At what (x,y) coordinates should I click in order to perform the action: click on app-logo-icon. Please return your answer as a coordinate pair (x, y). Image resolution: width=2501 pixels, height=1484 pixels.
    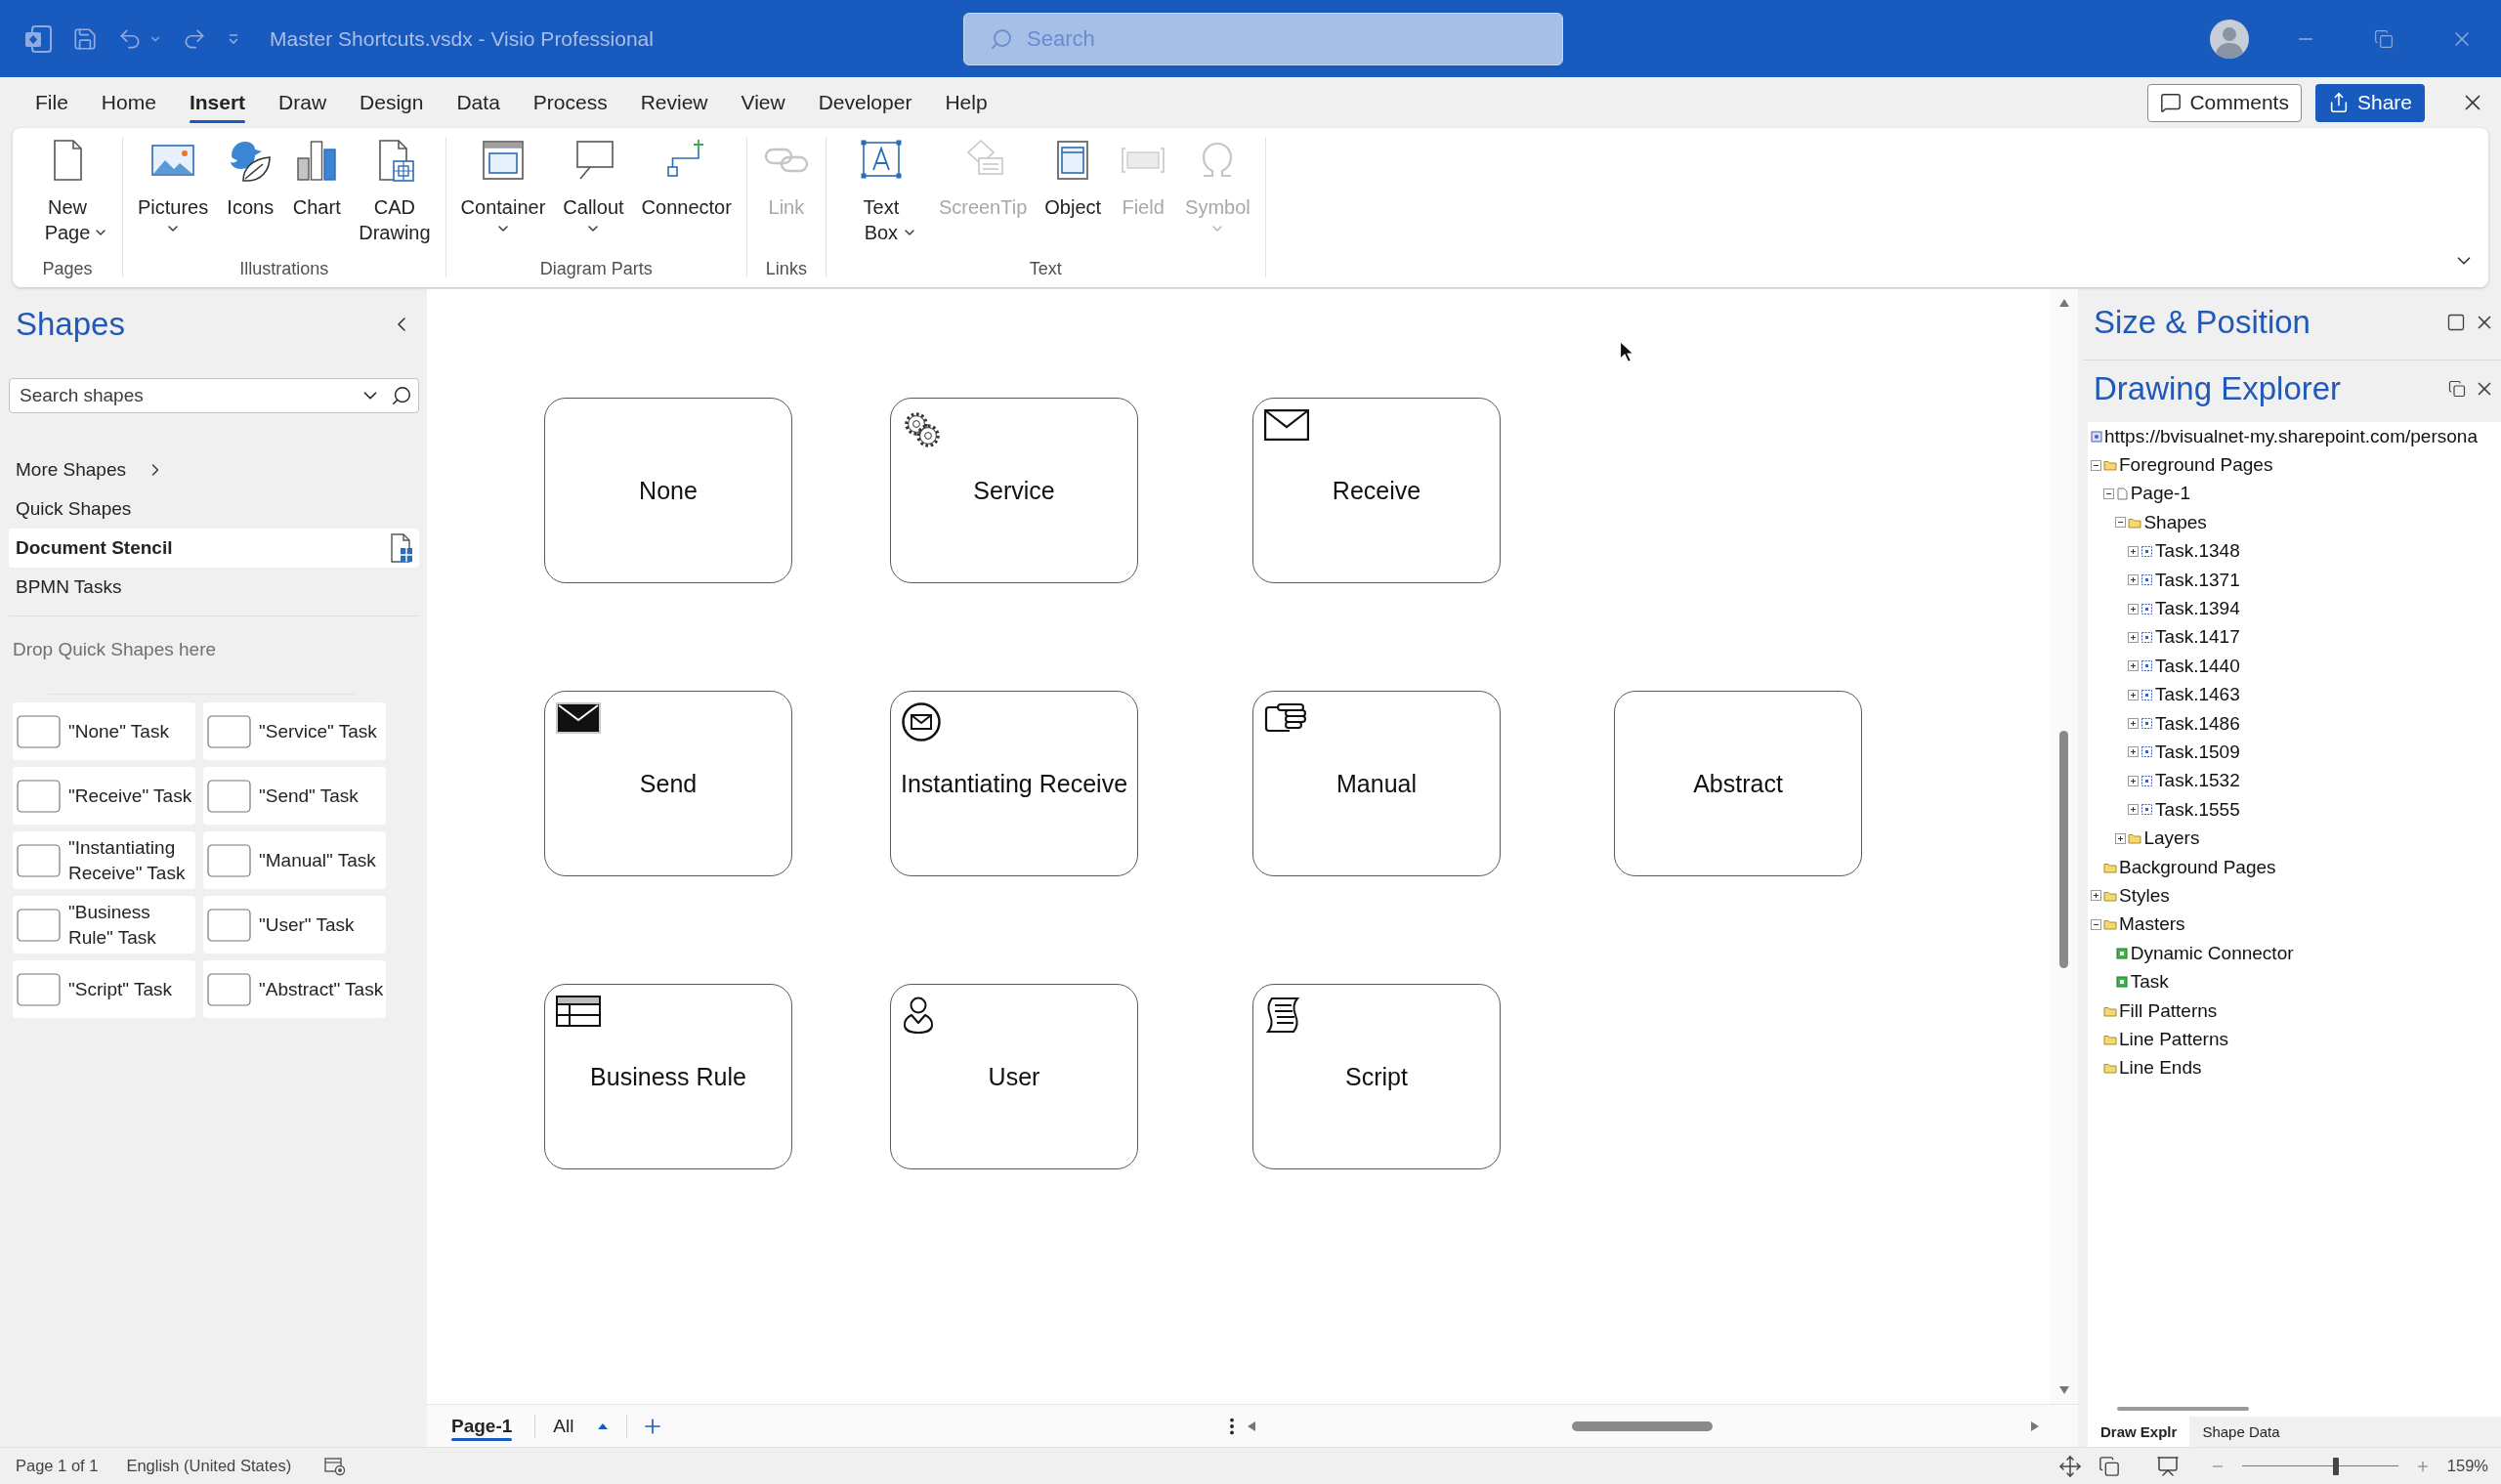
    Looking at the image, I should click on (38, 39).